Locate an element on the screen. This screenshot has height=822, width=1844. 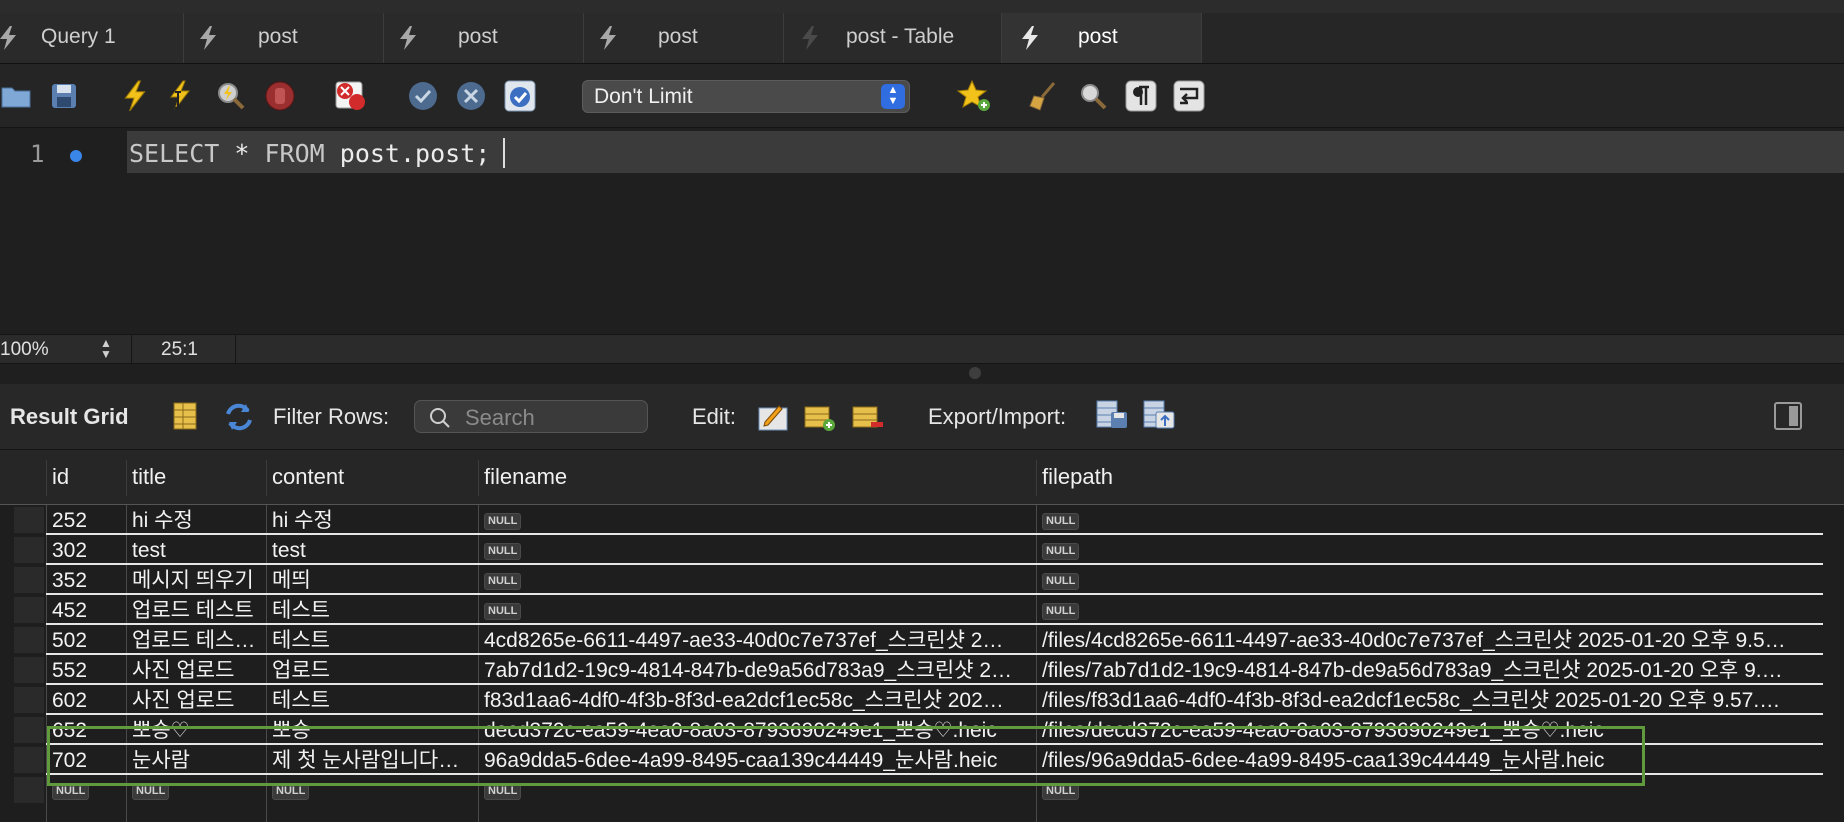
rollback-button is located at coordinates (471, 96).